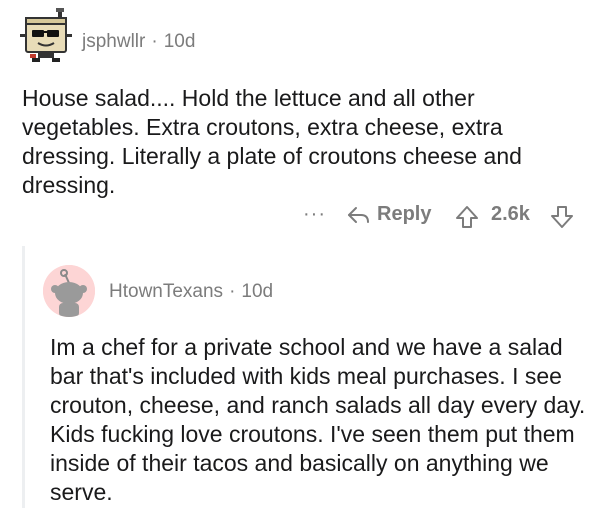 This screenshot has width=599, height=508. What do you see at coordinates (113, 41) in the screenshot?
I see `username: jsphwllr` at bounding box center [113, 41].